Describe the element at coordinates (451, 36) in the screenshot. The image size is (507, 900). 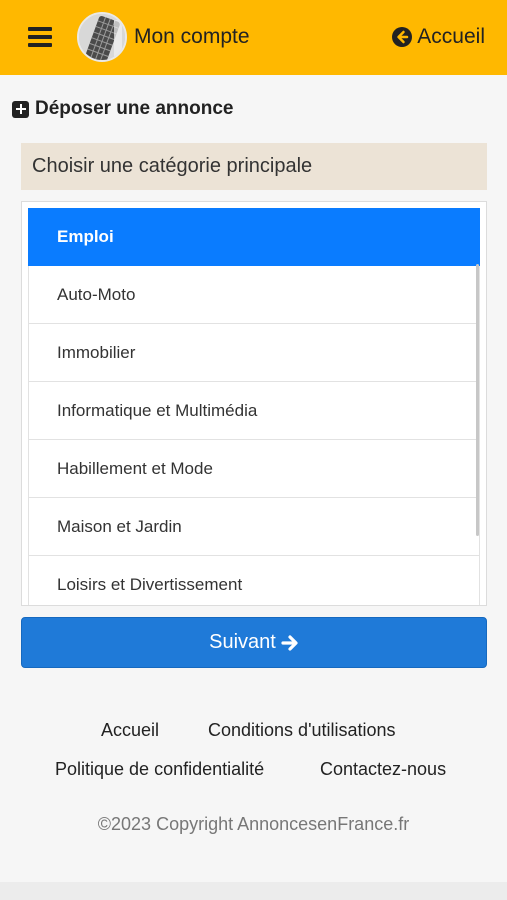
I see `home-link-label: Accueil` at that location.